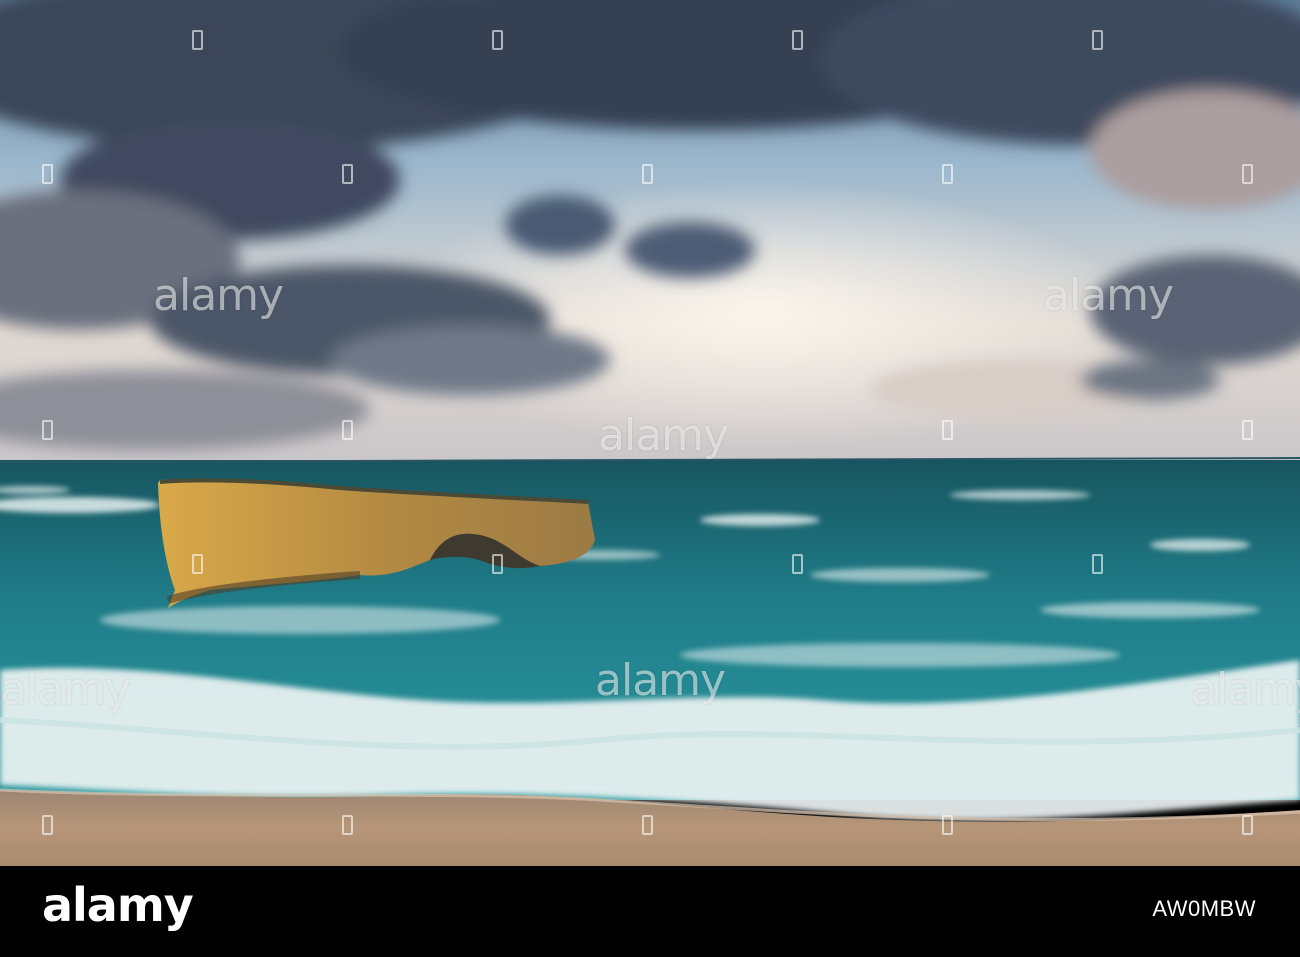  Describe the element at coordinates (118, 905) in the screenshot. I see `alamy-logo: alamy` at that location.